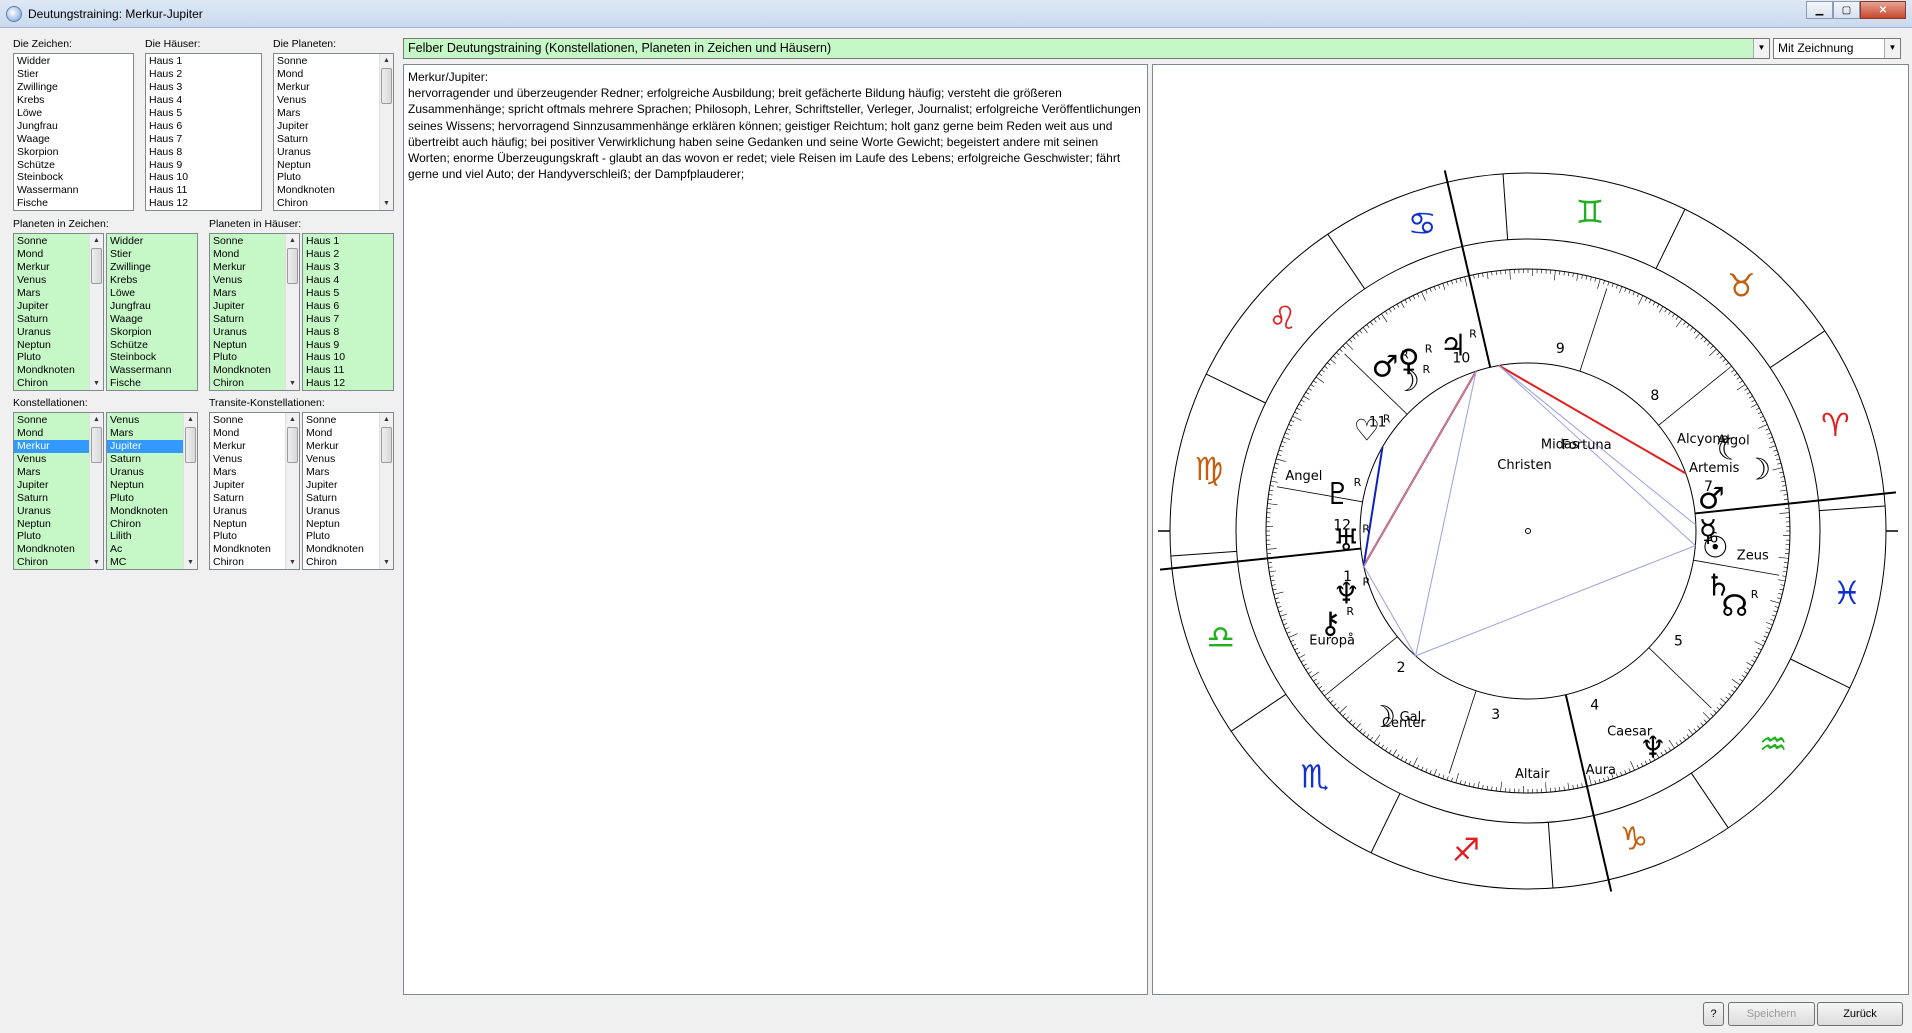 The height and width of the screenshot is (1033, 1912). Describe the element at coordinates (348, 280) in the screenshot. I see `list-item: Haus 4` at that location.